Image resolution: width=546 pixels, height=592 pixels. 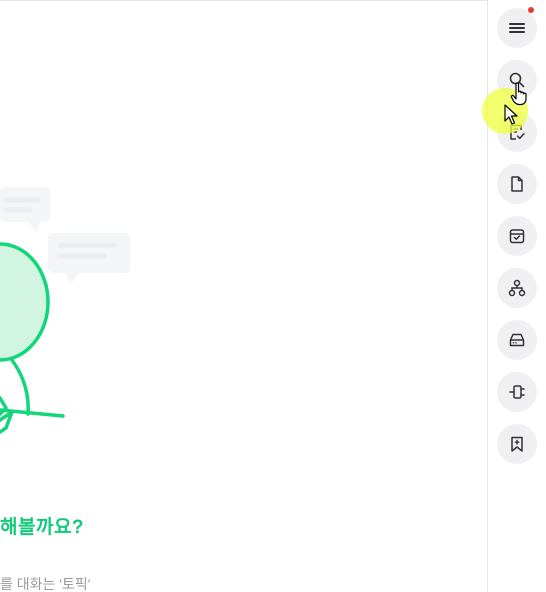 I want to click on hand-cursor-icon, so click(x=518, y=94).